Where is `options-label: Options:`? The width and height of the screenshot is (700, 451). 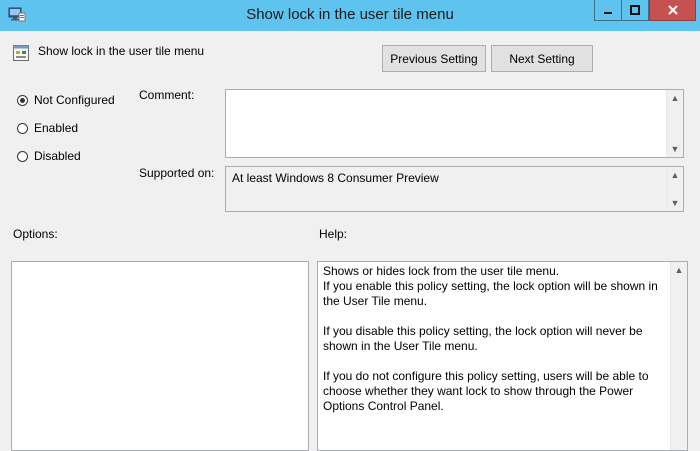
options-label: Options: is located at coordinates (35, 234).